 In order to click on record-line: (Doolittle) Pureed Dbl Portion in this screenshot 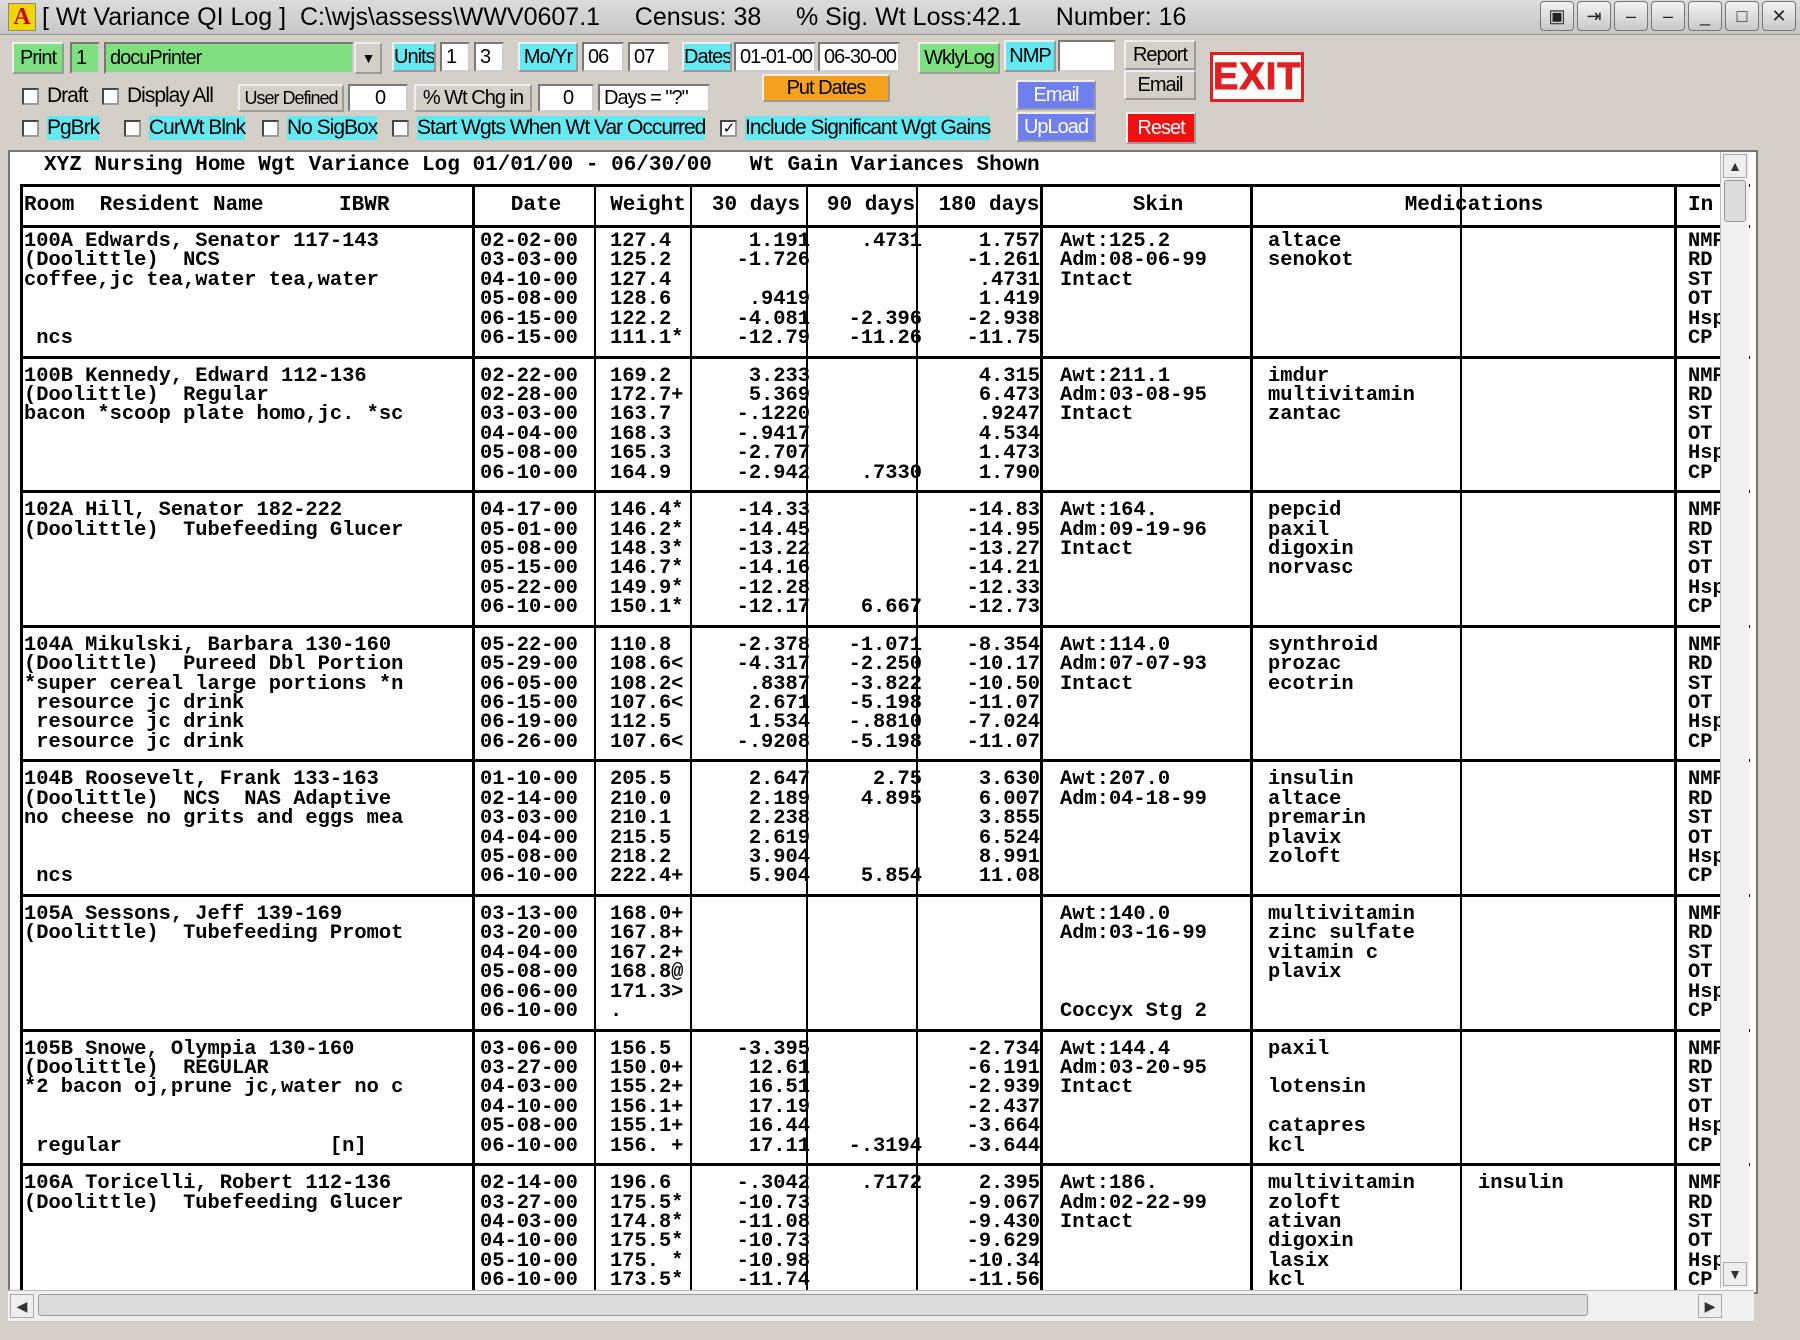, I will do `click(214, 665)`.